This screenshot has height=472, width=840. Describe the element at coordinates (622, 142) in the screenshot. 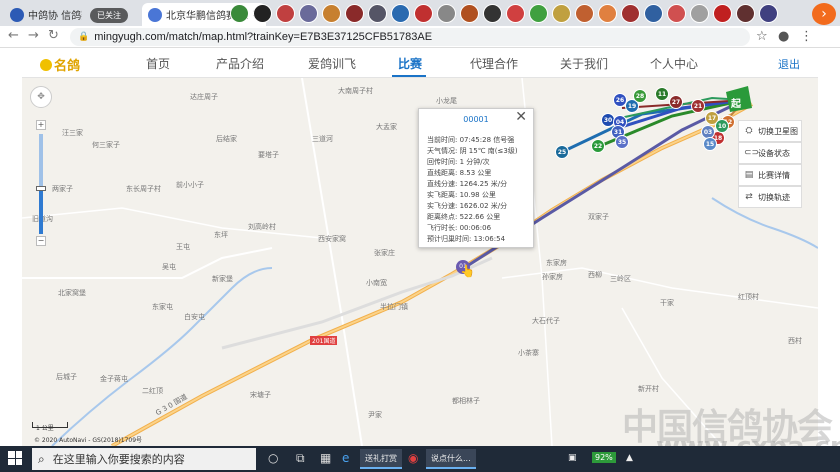

I see `bird-marker: 35` at that location.